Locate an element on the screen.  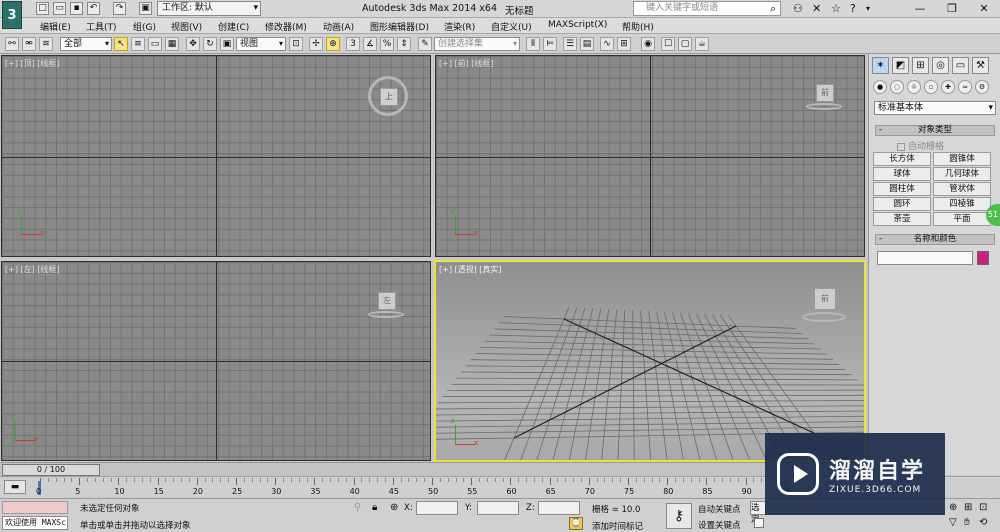
redo-icon: ↷ is located at coordinates (119, 8).